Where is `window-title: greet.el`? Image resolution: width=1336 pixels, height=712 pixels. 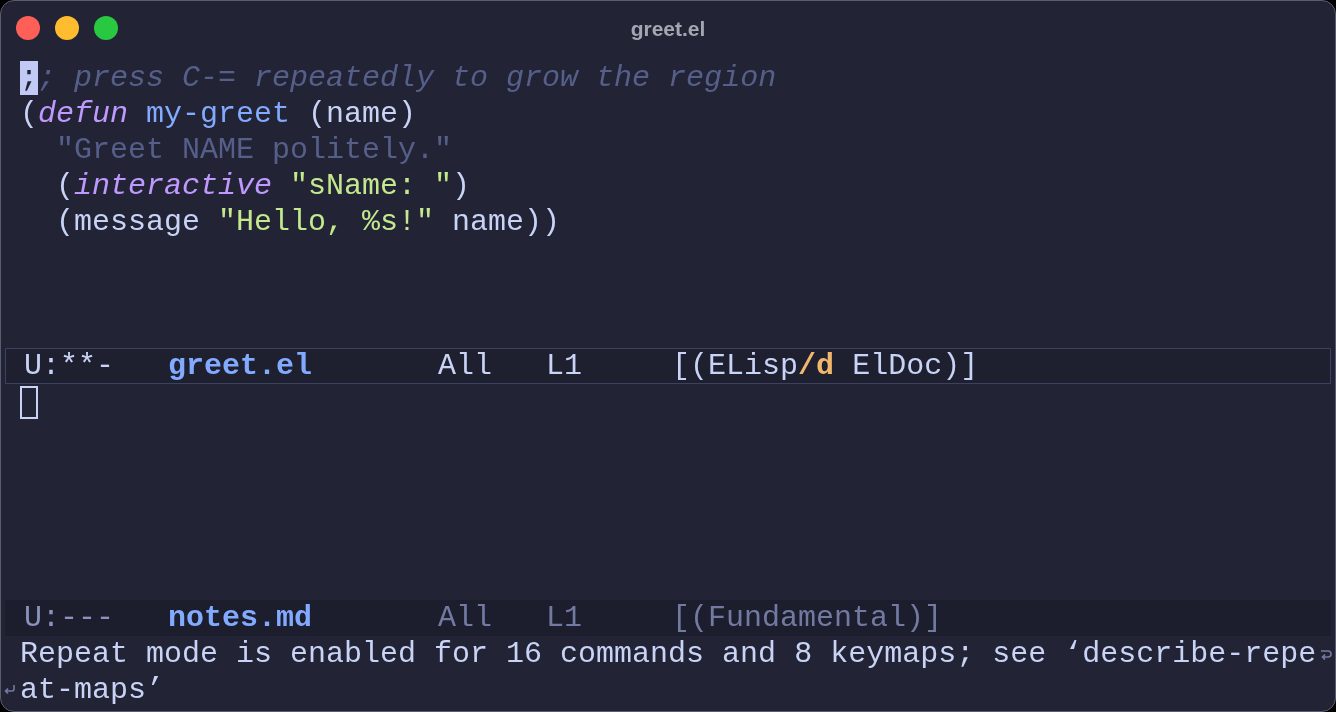
window-title: greet.el is located at coordinates (668, 28).